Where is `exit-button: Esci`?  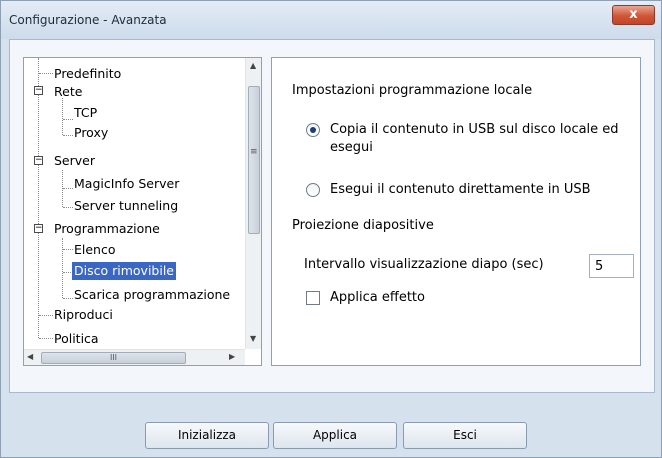
exit-button: Esci is located at coordinates (465, 435).